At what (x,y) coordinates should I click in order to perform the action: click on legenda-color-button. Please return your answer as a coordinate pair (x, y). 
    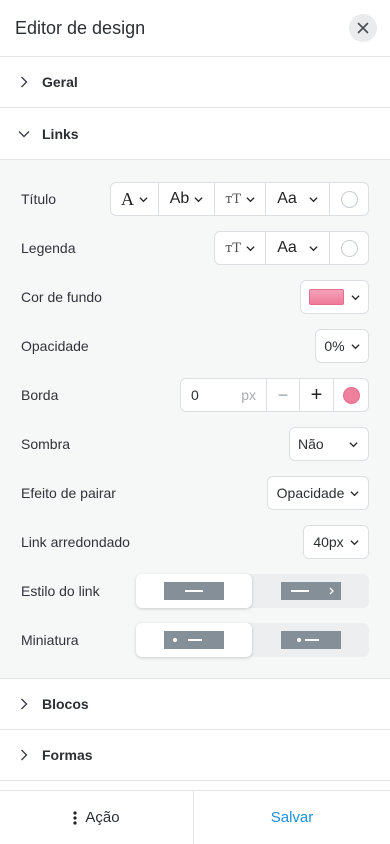
    Looking at the image, I should click on (349, 248).